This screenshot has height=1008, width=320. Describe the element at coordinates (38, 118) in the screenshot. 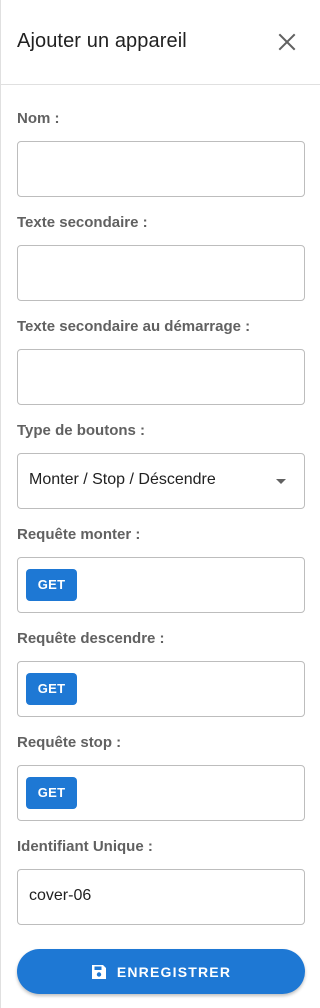

I see `name-label: Nom :` at that location.